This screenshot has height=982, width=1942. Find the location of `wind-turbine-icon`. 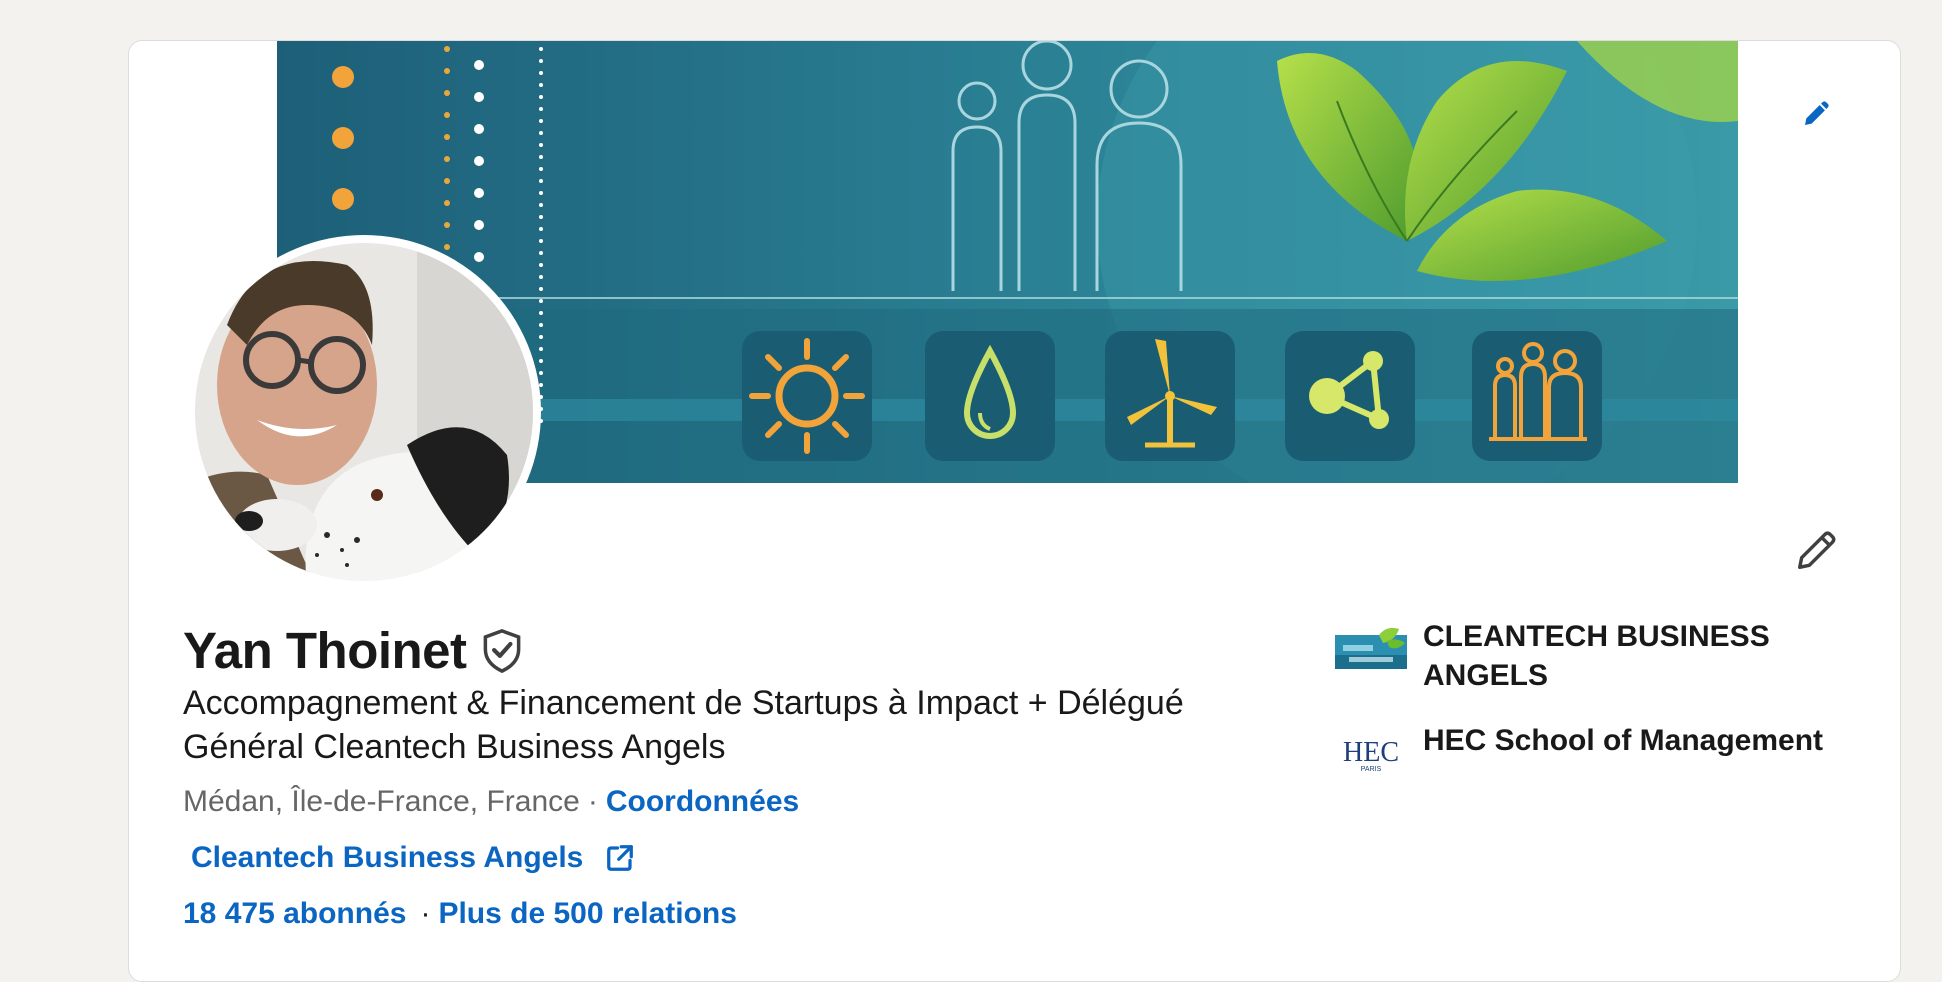

wind-turbine-icon is located at coordinates (1170, 396).